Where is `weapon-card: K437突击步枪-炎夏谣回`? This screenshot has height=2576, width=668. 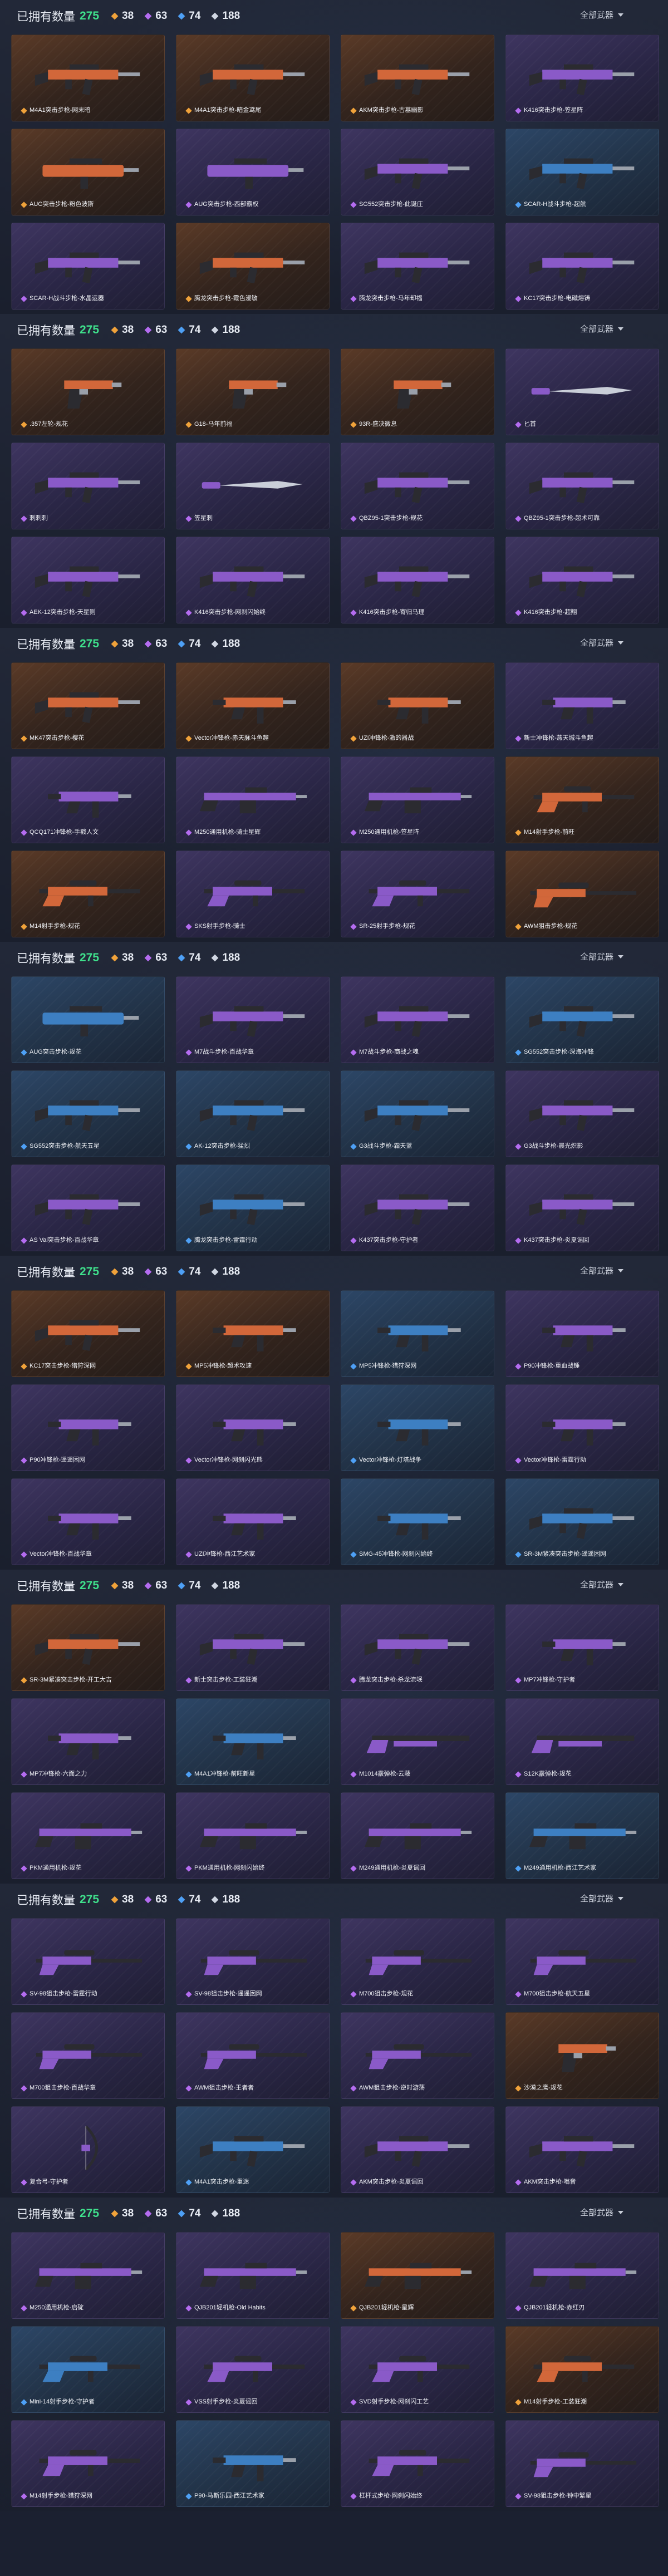
weapon-card: K437突击步枪-炎夏谣回 is located at coordinates (582, 1207).